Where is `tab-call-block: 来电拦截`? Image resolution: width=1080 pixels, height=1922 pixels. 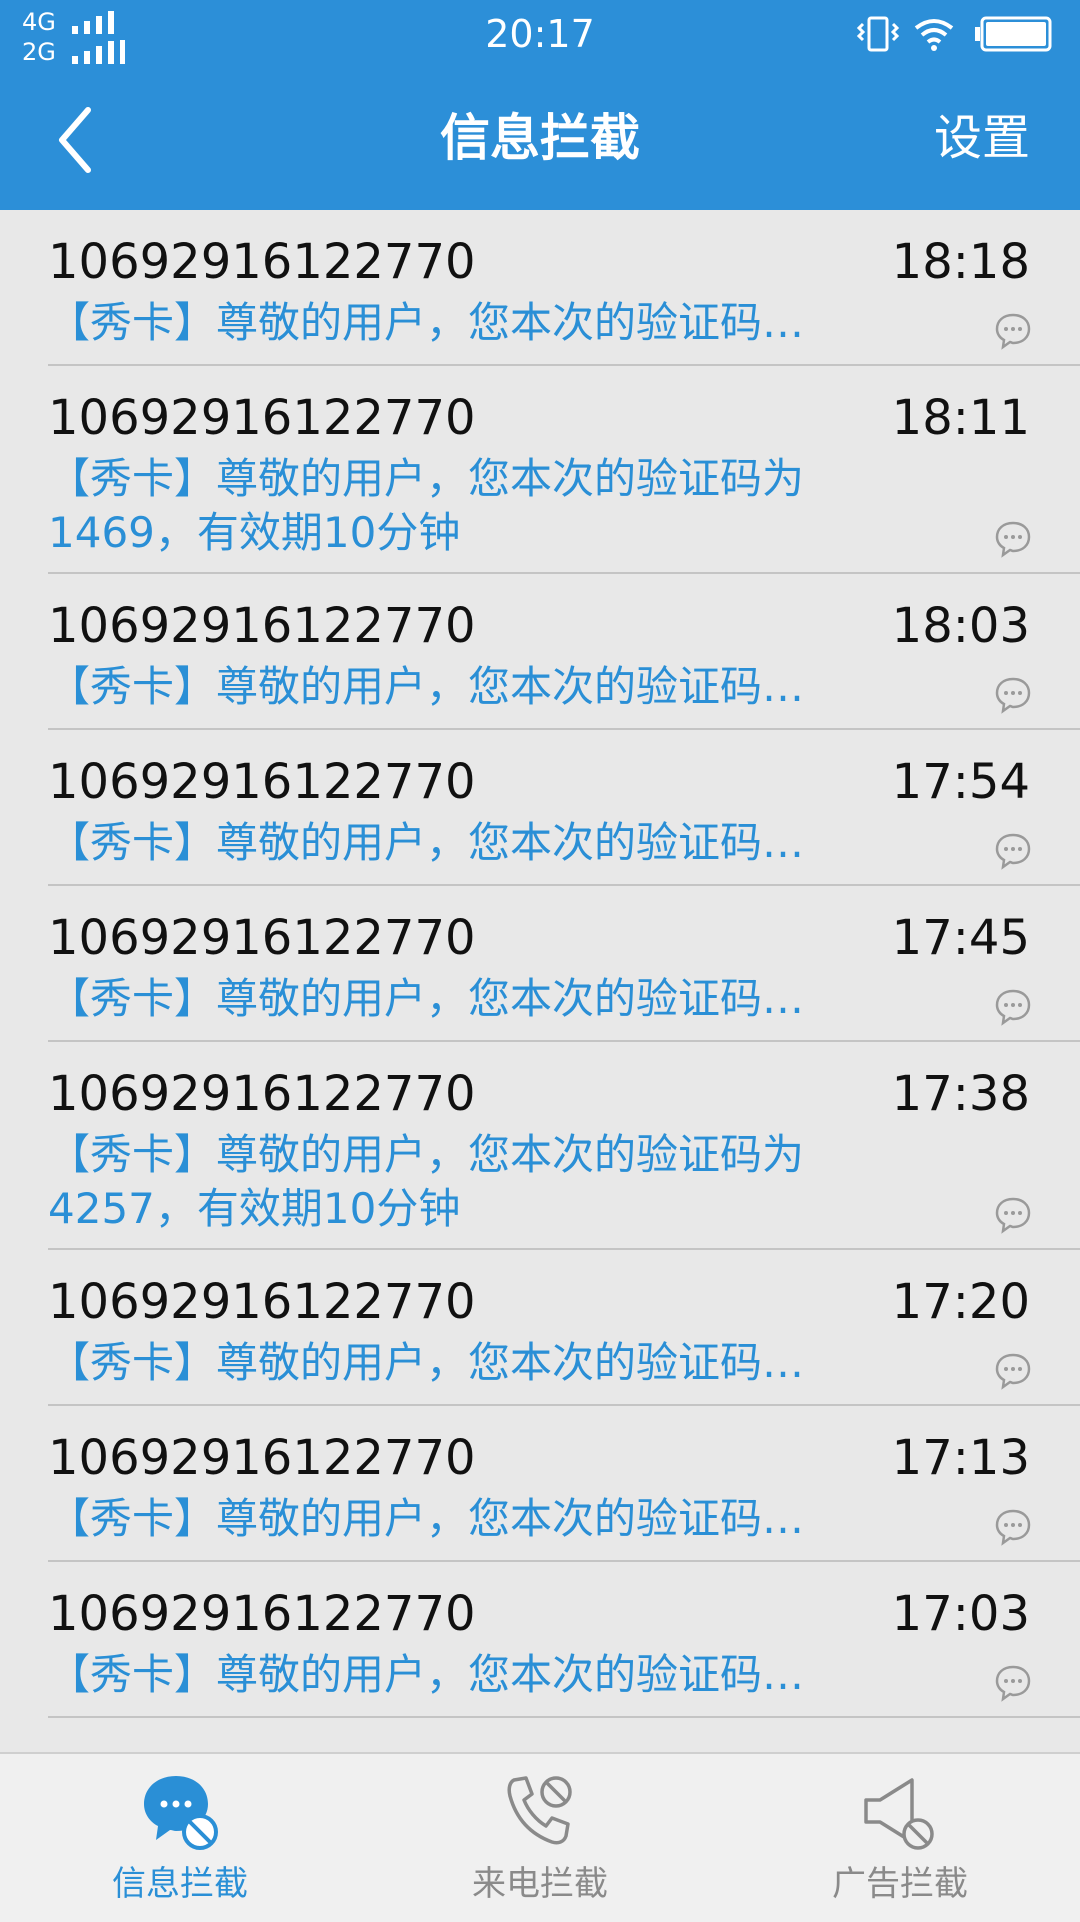 tab-call-block: 来电拦截 is located at coordinates (540, 1838).